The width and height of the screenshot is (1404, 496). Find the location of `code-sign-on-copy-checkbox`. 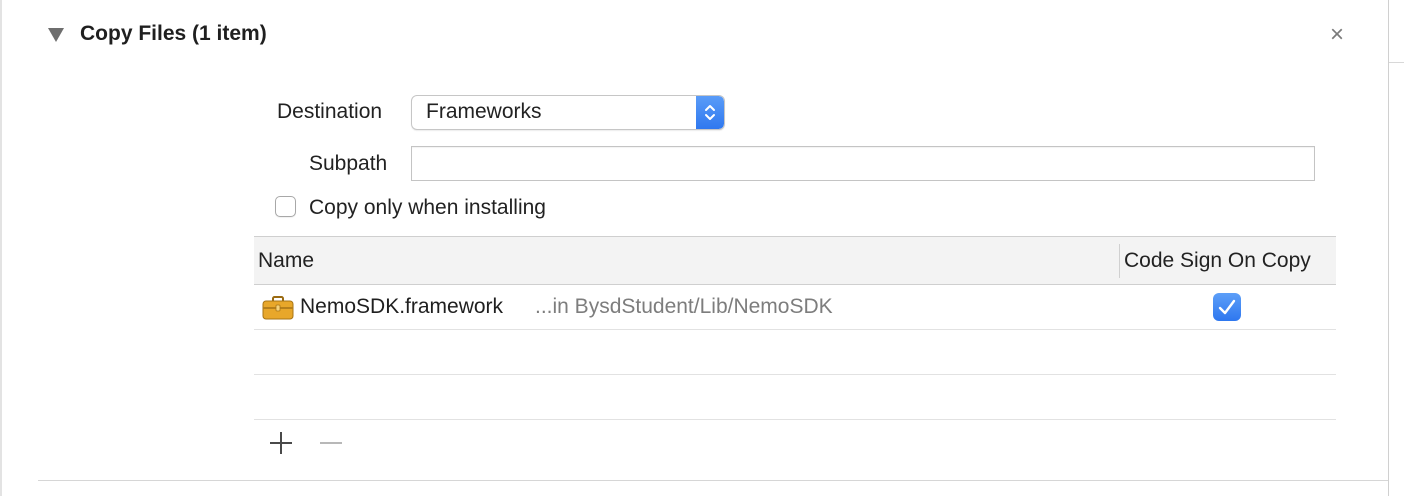

code-sign-on-copy-checkbox is located at coordinates (1227, 307).